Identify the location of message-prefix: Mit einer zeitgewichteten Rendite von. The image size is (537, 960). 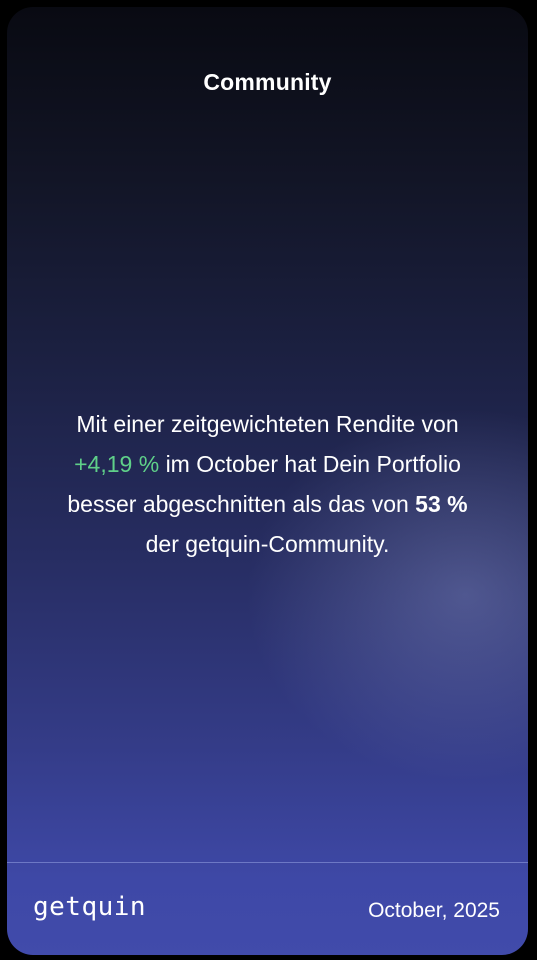
(267, 424).